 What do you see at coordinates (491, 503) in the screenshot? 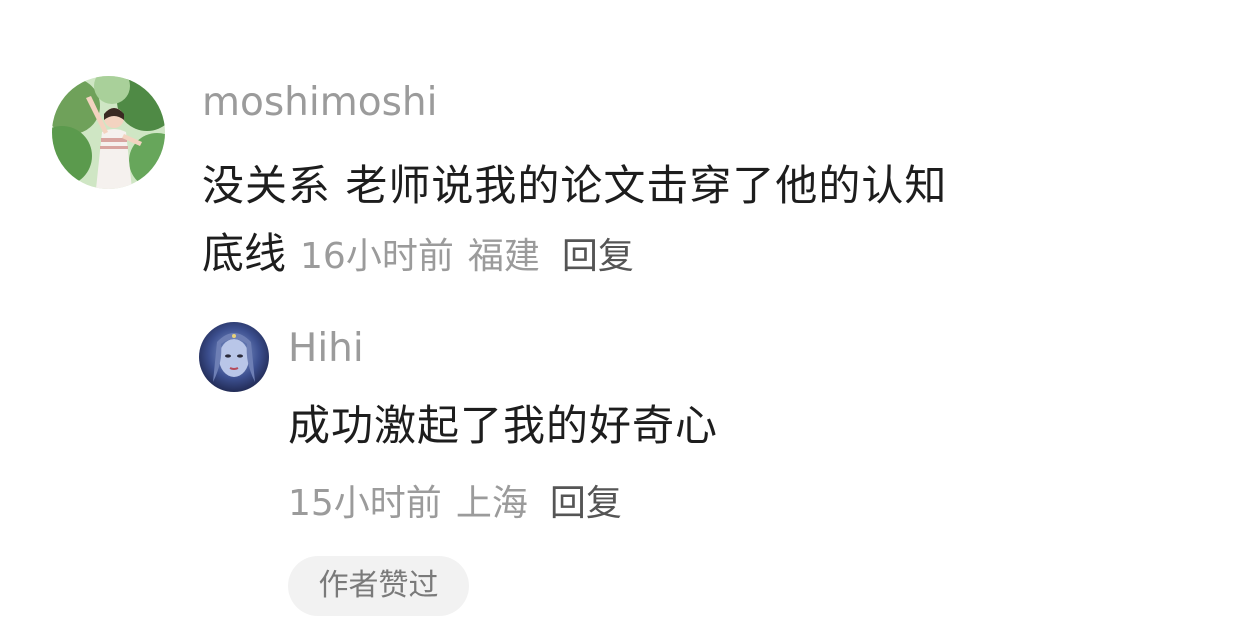
I see `reply-location: 上海` at bounding box center [491, 503].